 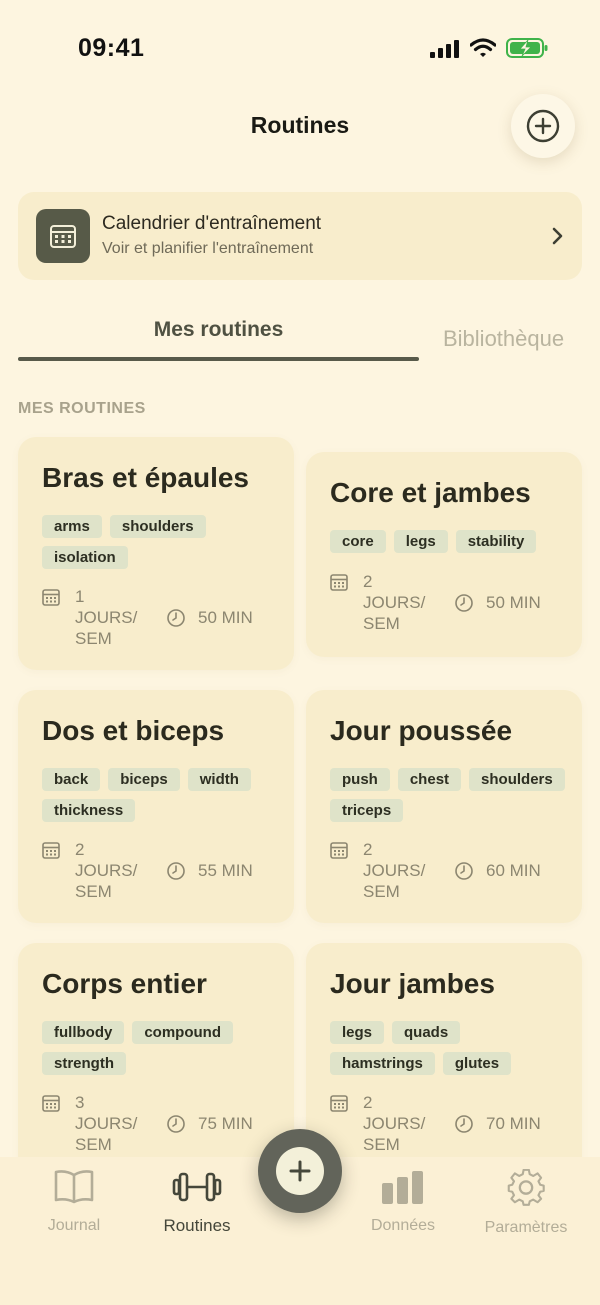 What do you see at coordinates (526, 1227) in the screenshot?
I see `nav-label-parametres: Paramètres` at bounding box center [526, 1227].